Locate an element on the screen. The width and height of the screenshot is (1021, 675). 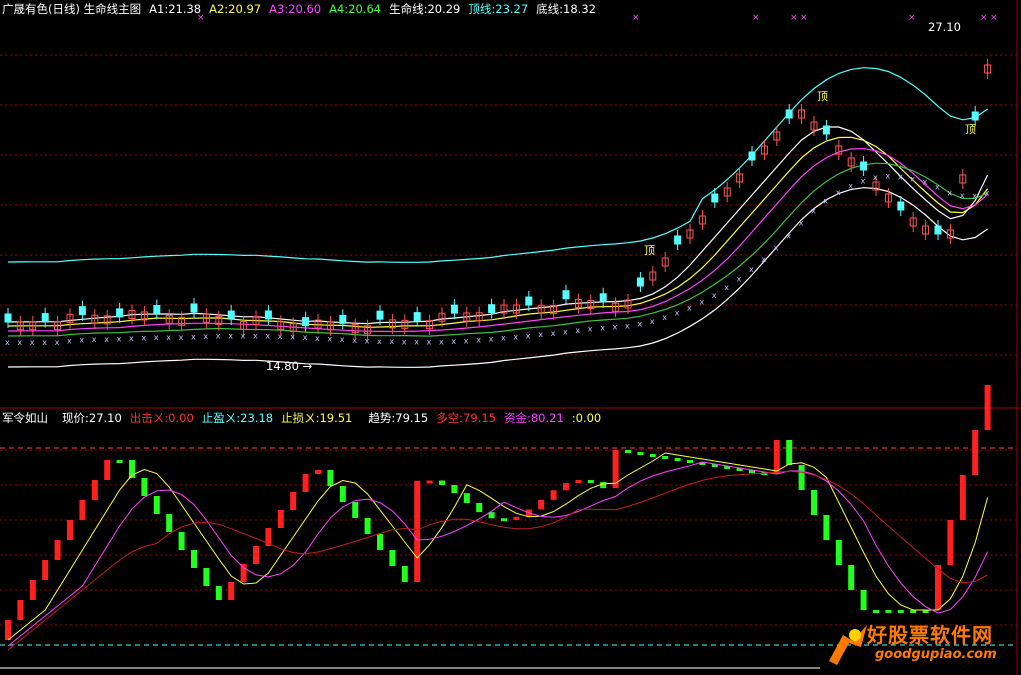
trend-value: 趋势:79.15 is located at coordinates (398, 418).